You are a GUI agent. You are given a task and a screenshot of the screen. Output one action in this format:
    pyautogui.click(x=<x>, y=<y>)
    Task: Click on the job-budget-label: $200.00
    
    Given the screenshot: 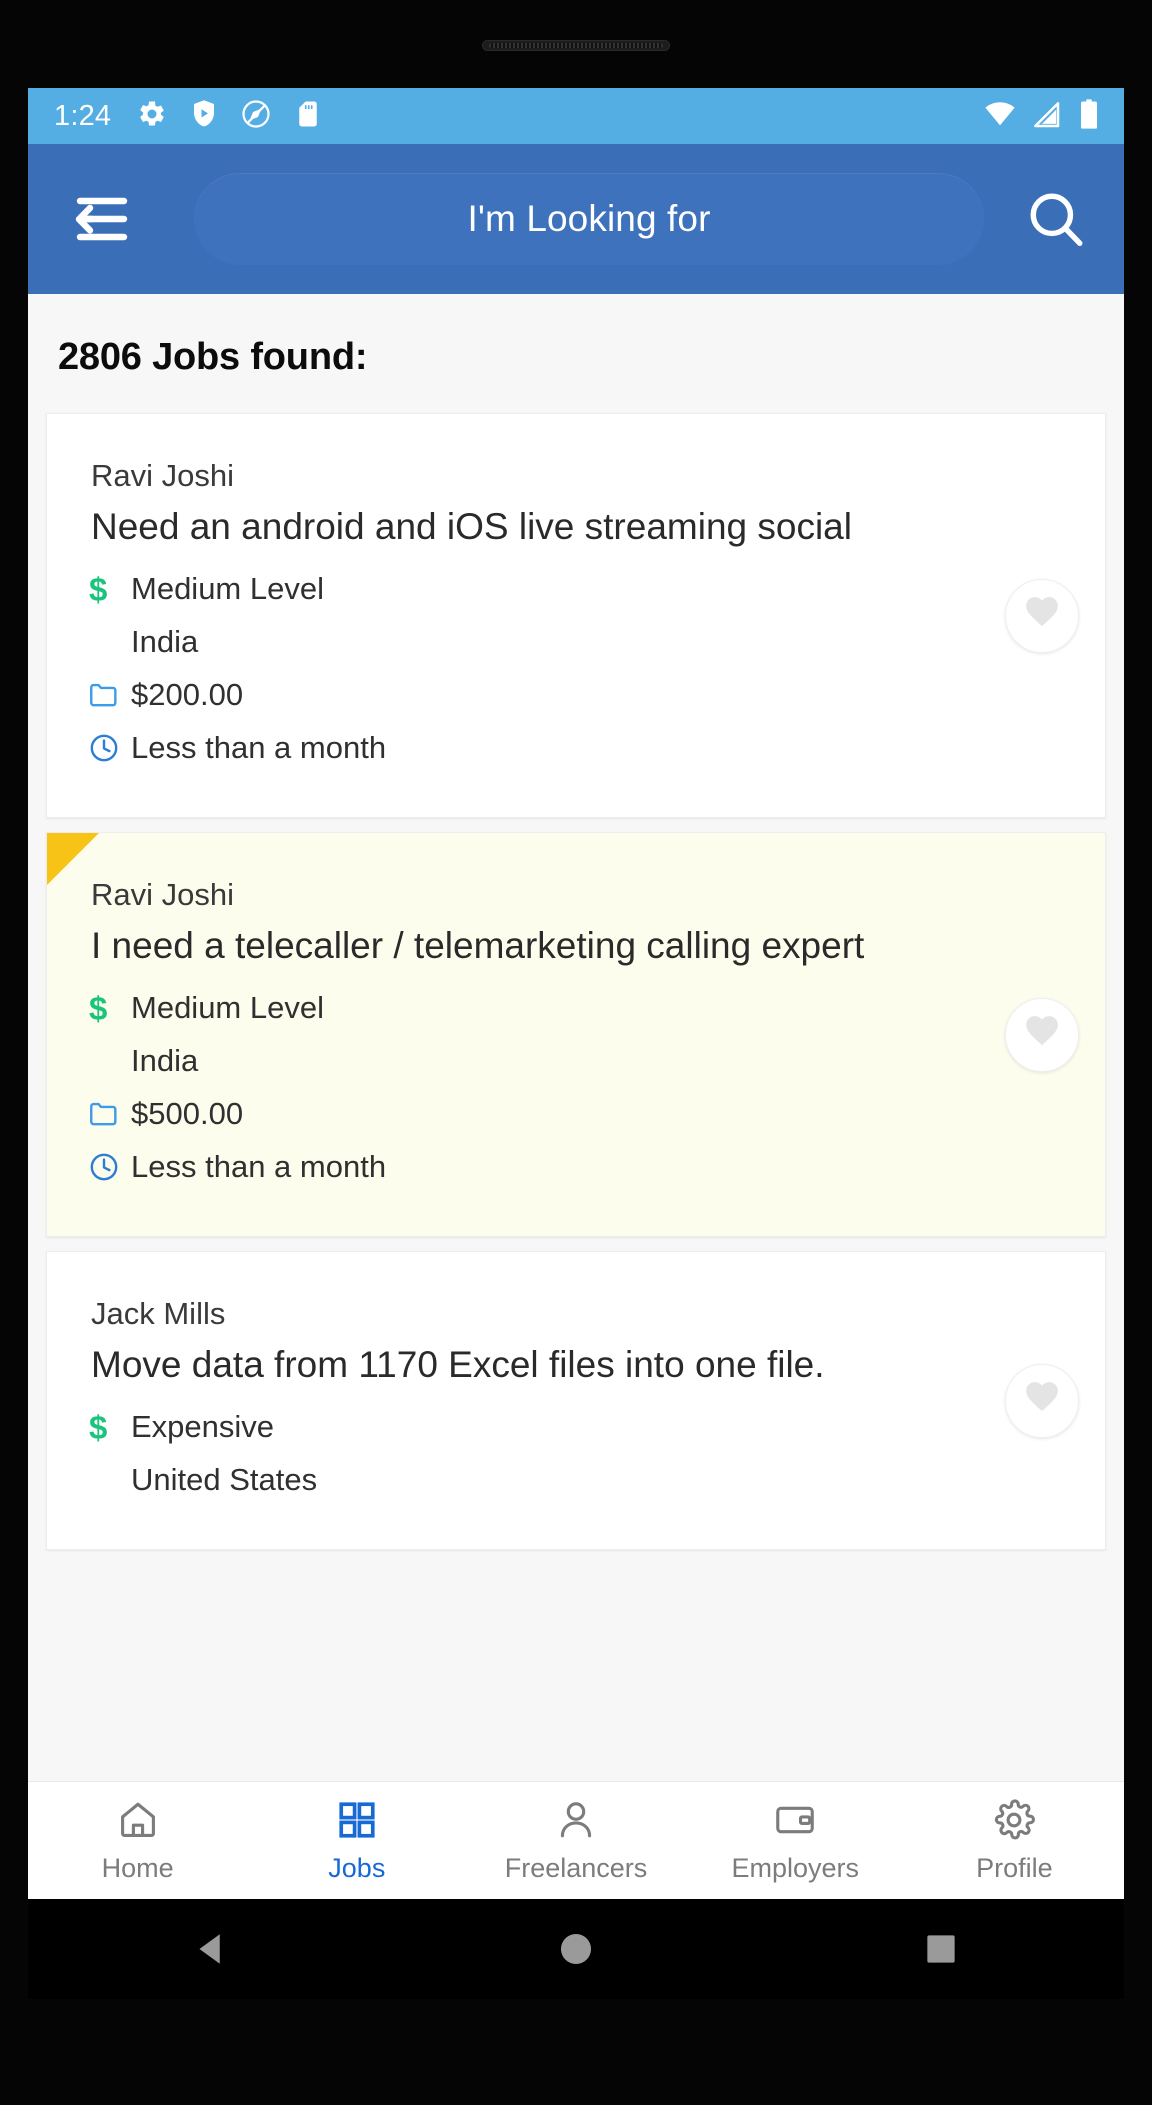 What is the action you would take?
    pyautogui.click(x=187, y=695)
    